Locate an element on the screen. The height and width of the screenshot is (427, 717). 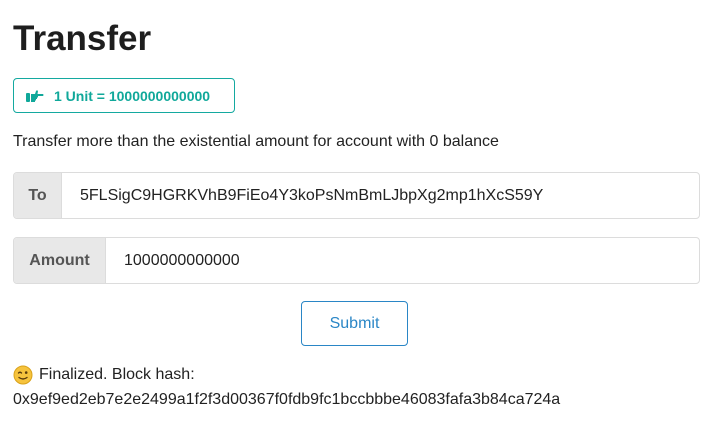
amount-field: Amount is located at coordinates (356, 260).